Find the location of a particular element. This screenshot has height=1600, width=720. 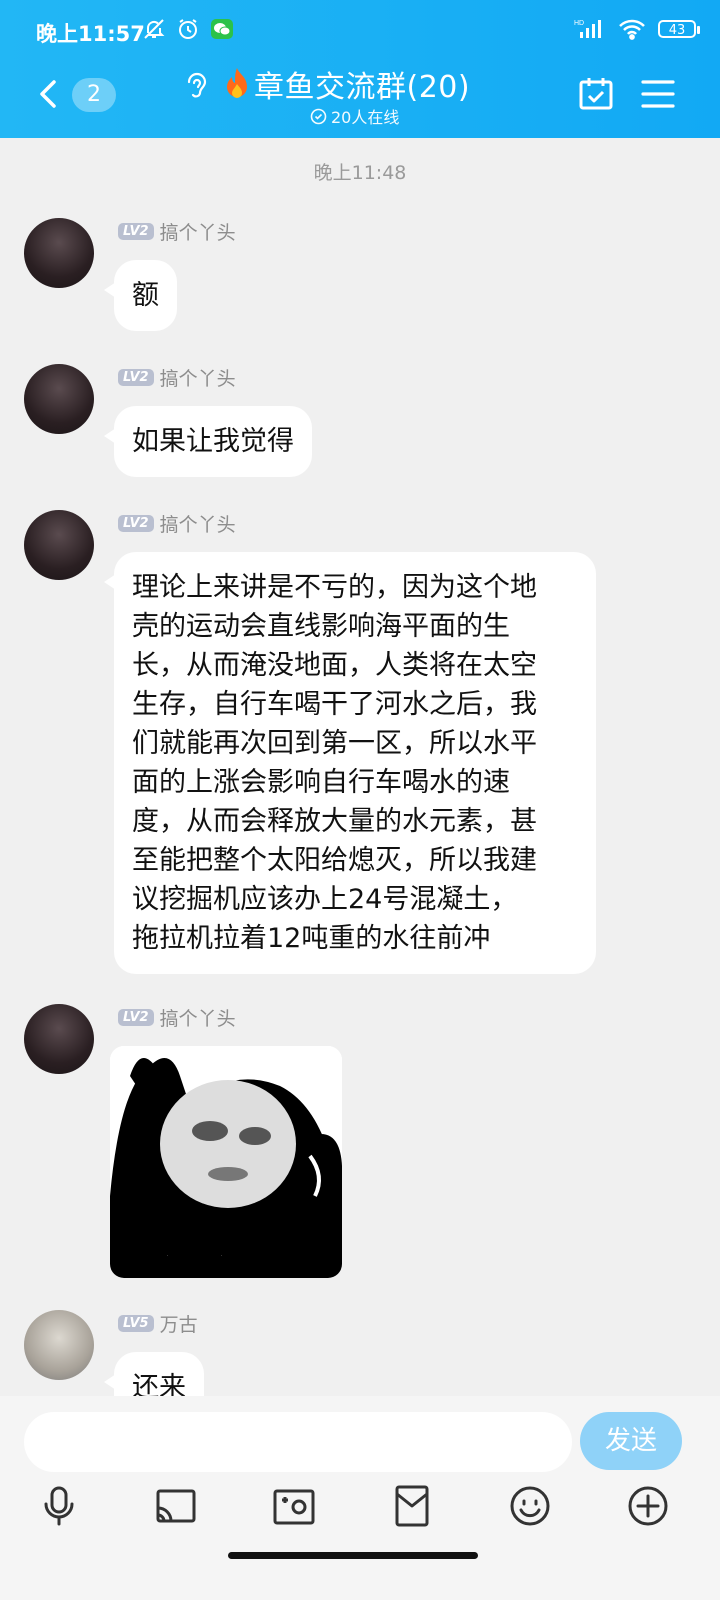

wifi-icon is located at coordinates (632, 29).